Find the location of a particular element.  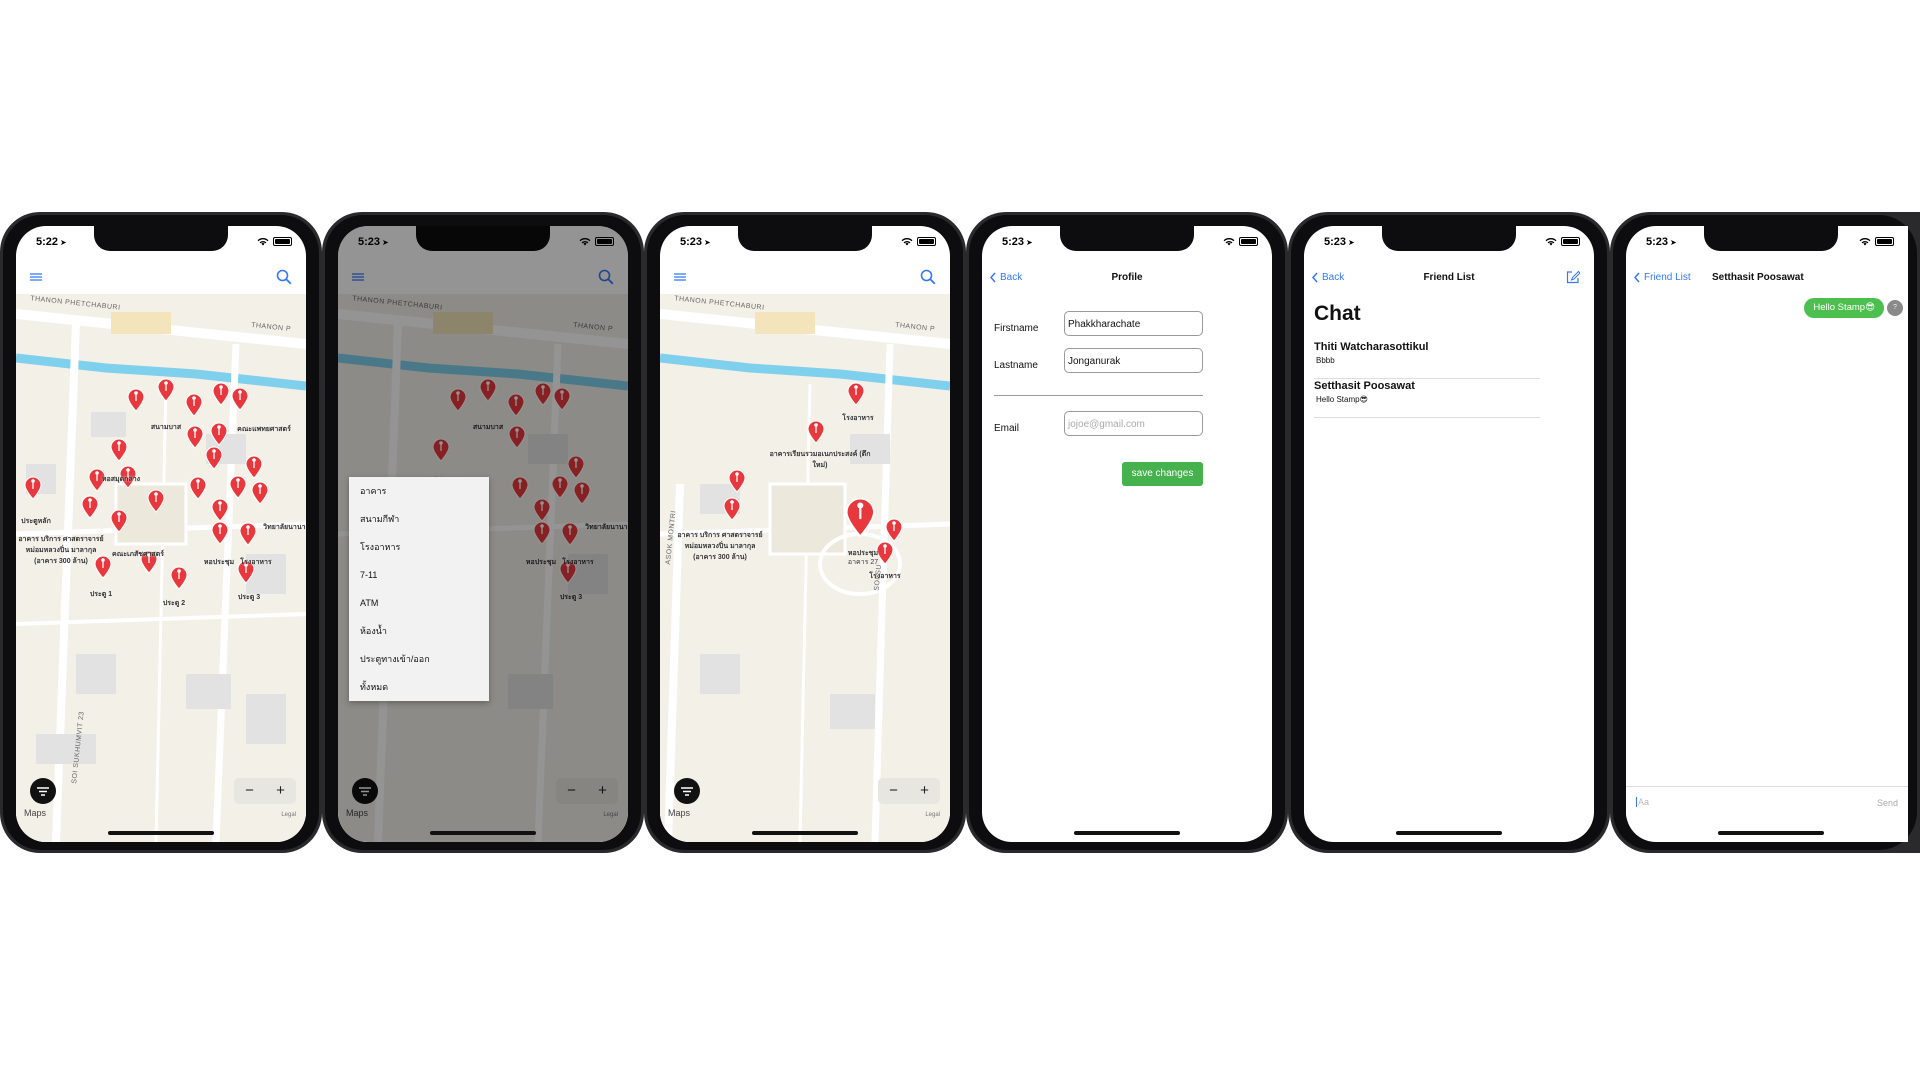

compose-icon is located at coordinates (1573, 277).